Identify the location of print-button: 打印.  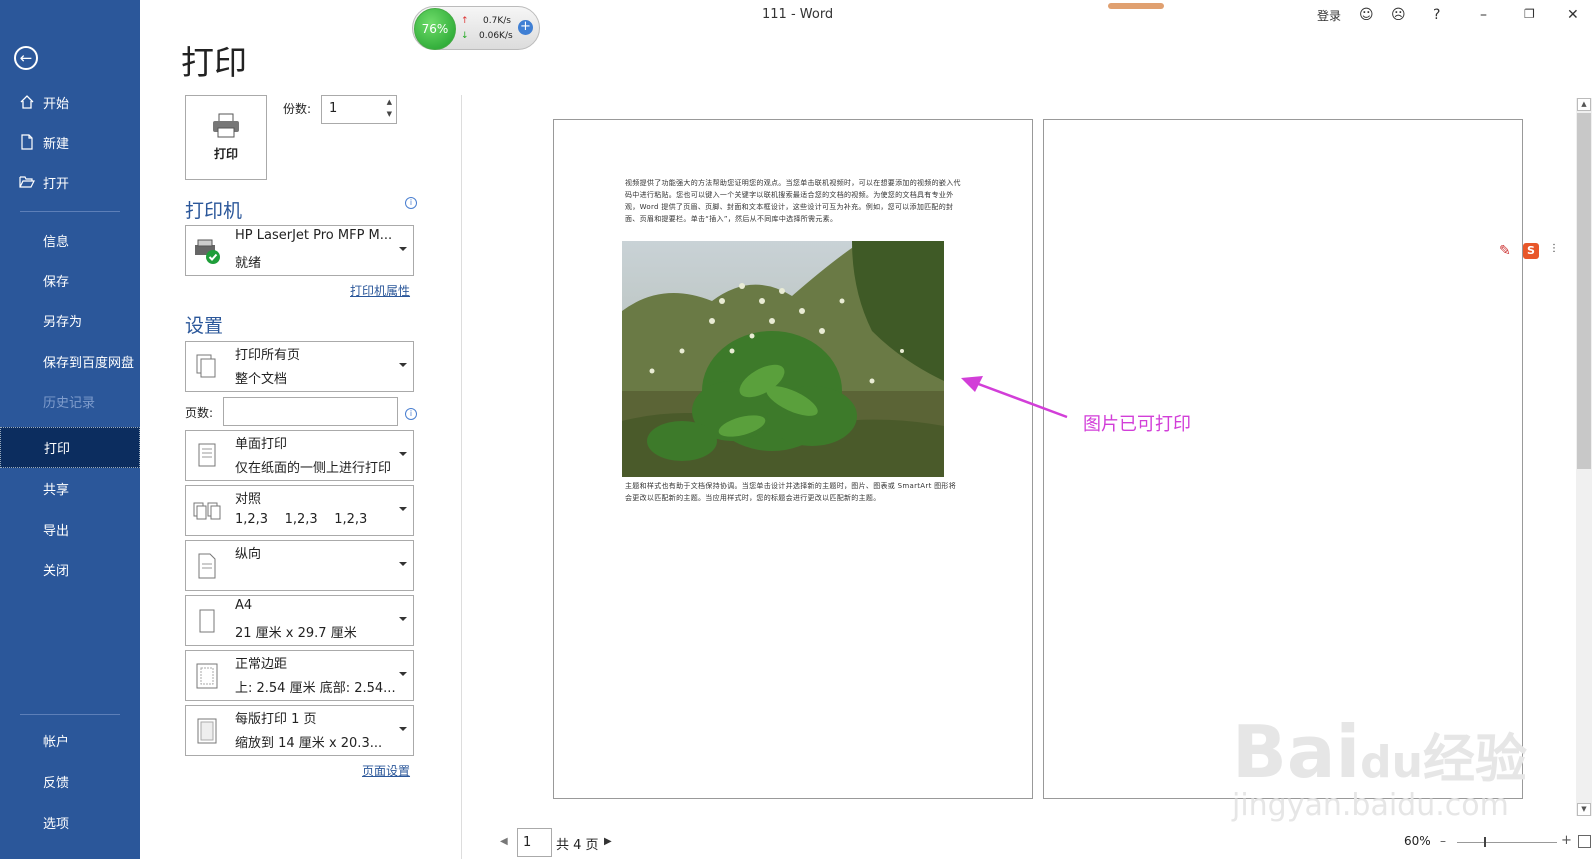
(226, 137).